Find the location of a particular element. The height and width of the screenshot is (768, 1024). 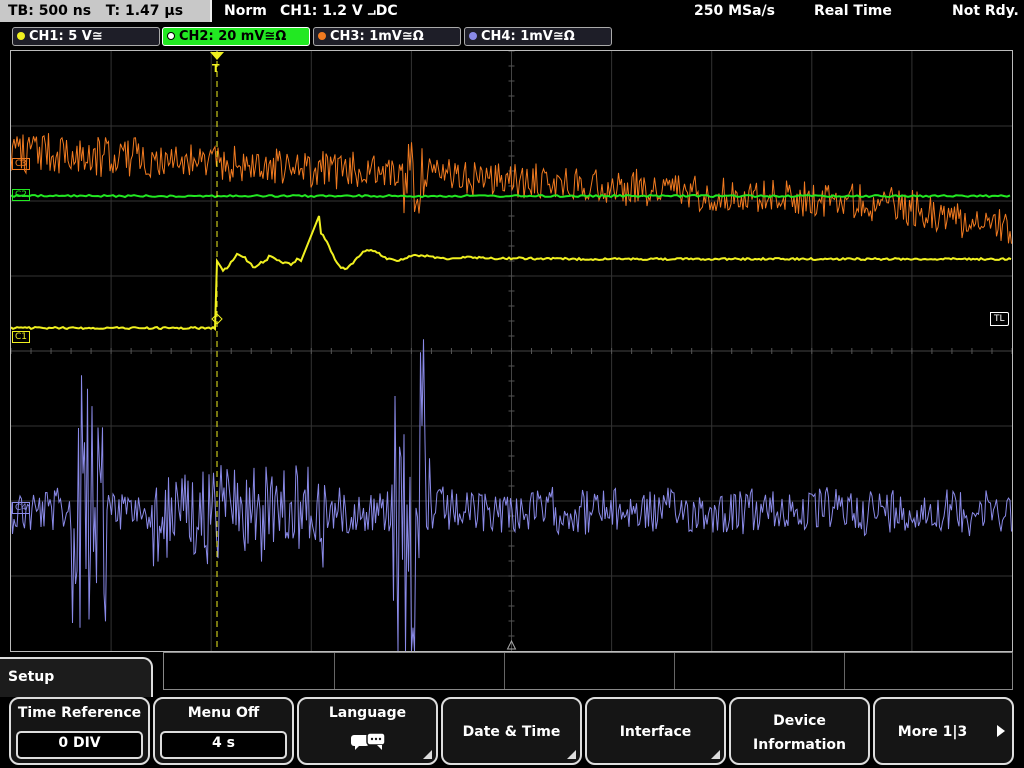

date-time-label: Date & Time is located at coordinates (511, 732).